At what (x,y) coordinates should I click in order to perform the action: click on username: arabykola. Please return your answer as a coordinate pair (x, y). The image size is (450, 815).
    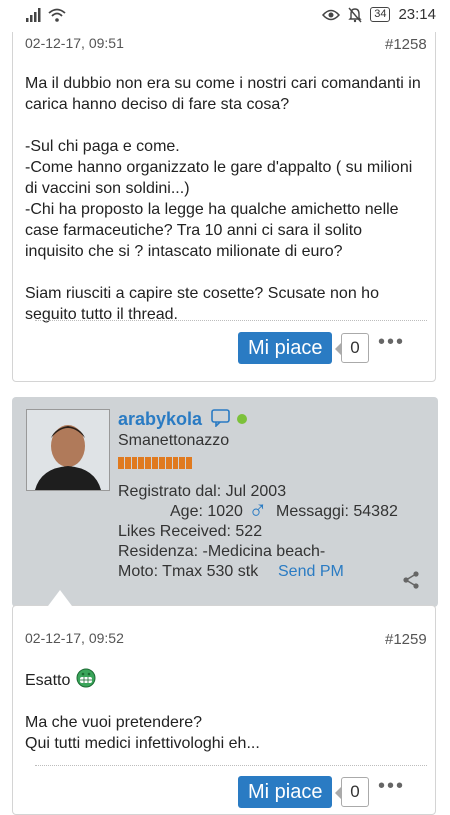
    Looking at the image, I should click on (183, 419).